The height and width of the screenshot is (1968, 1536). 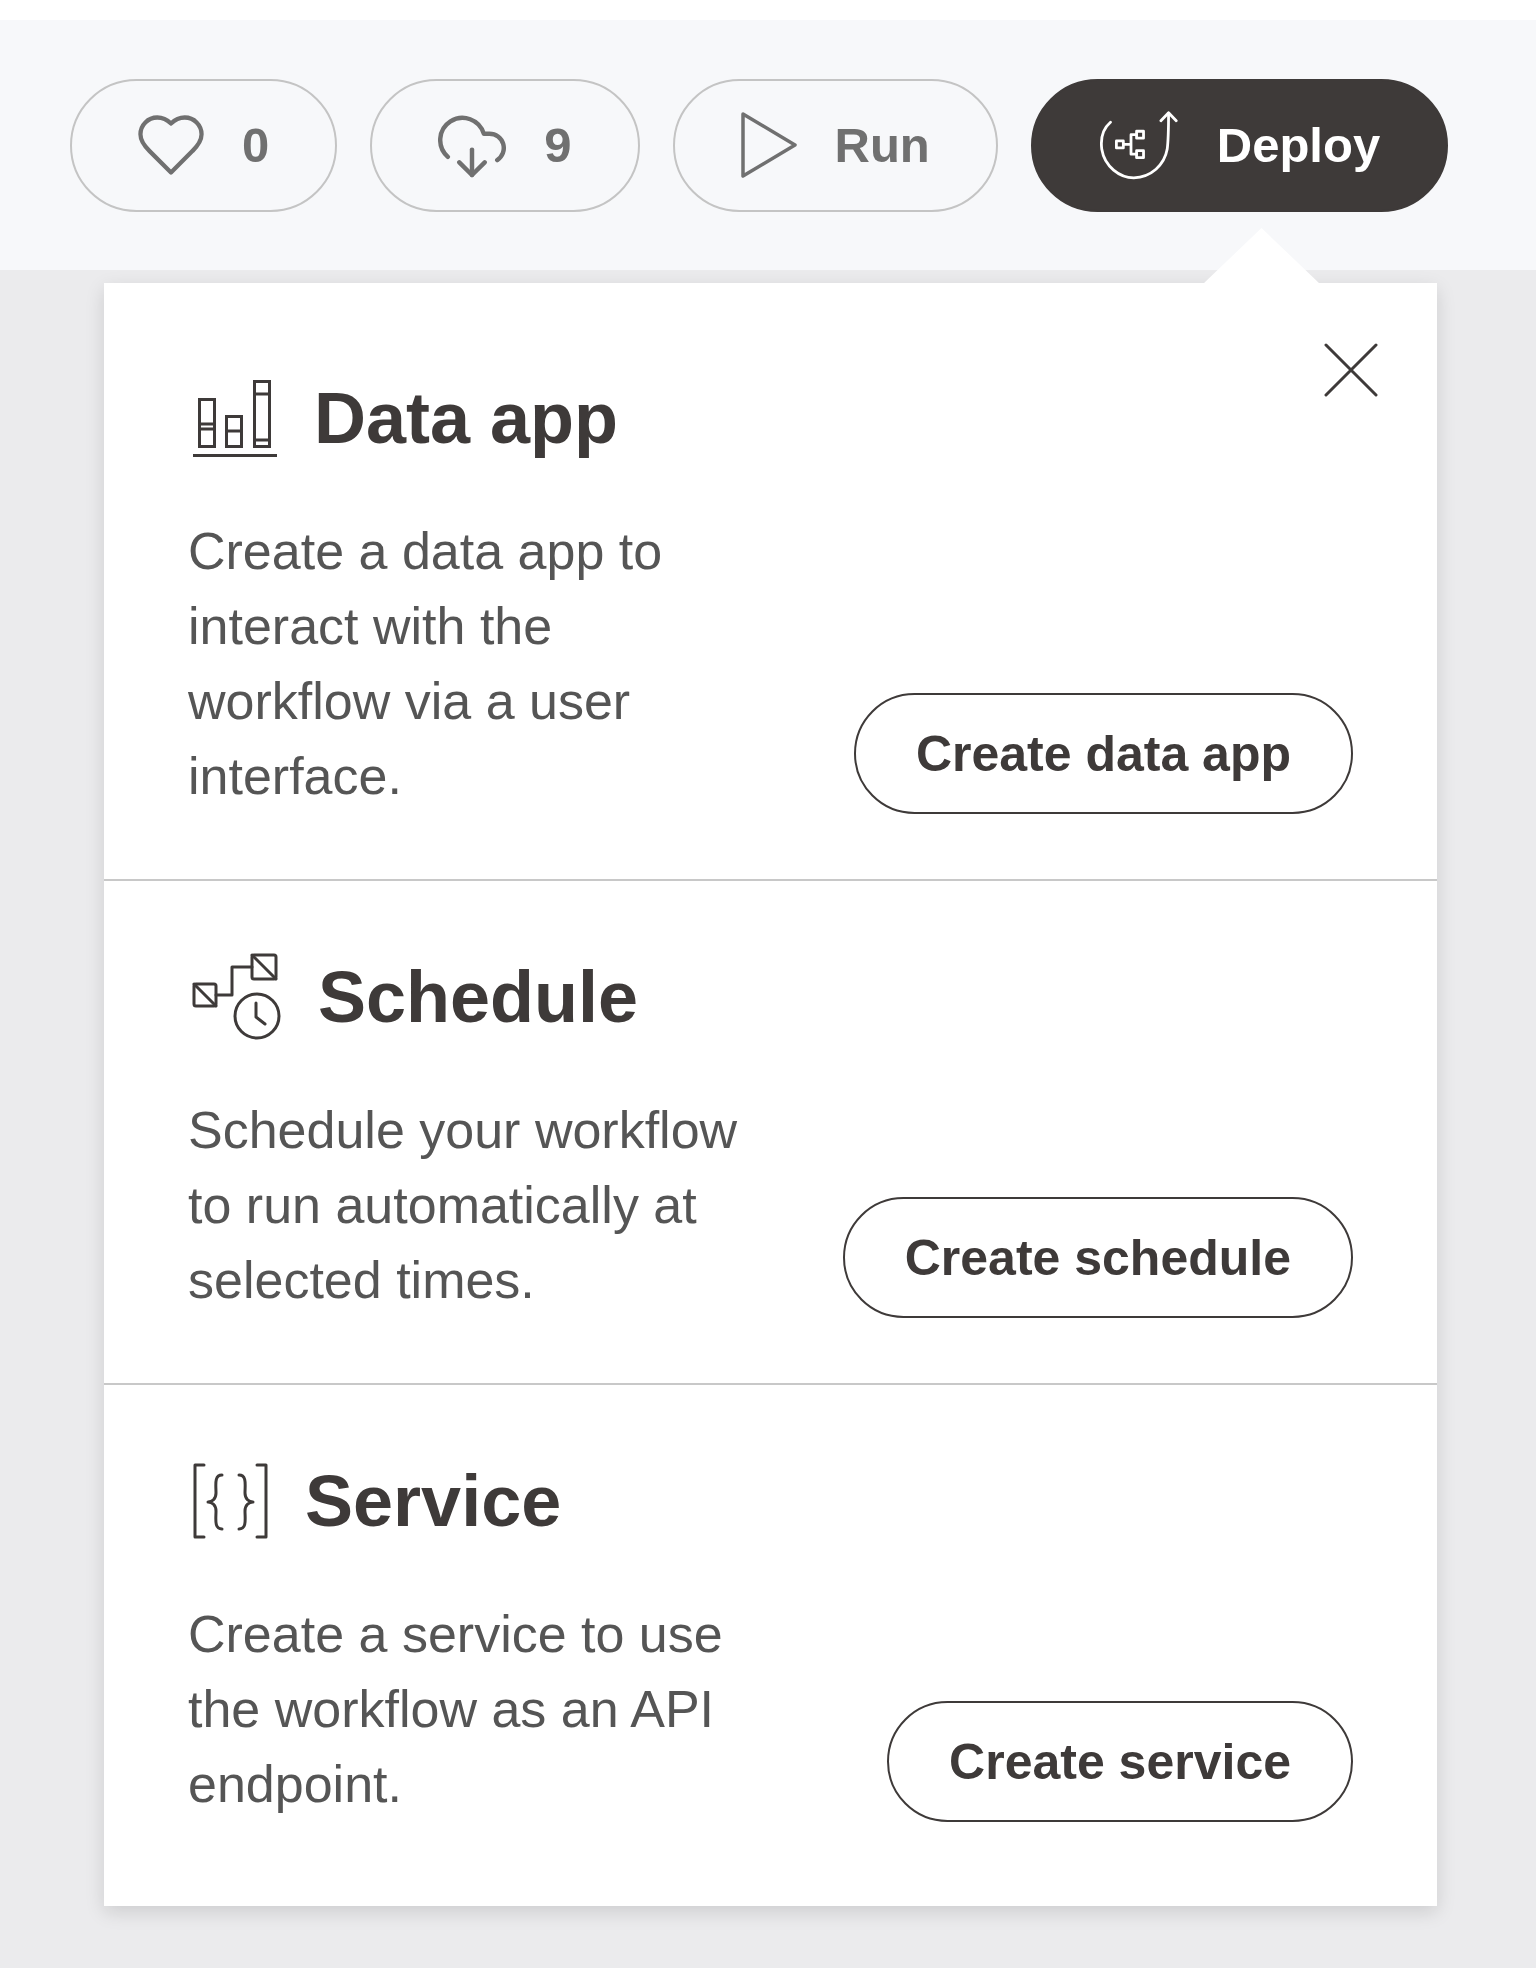 What do you see at coordinates (456, 1709) in the screenshot?
I see `section-description: Create a service to use the workflow as an API endpoint.` at bounding box center [456, 1709].